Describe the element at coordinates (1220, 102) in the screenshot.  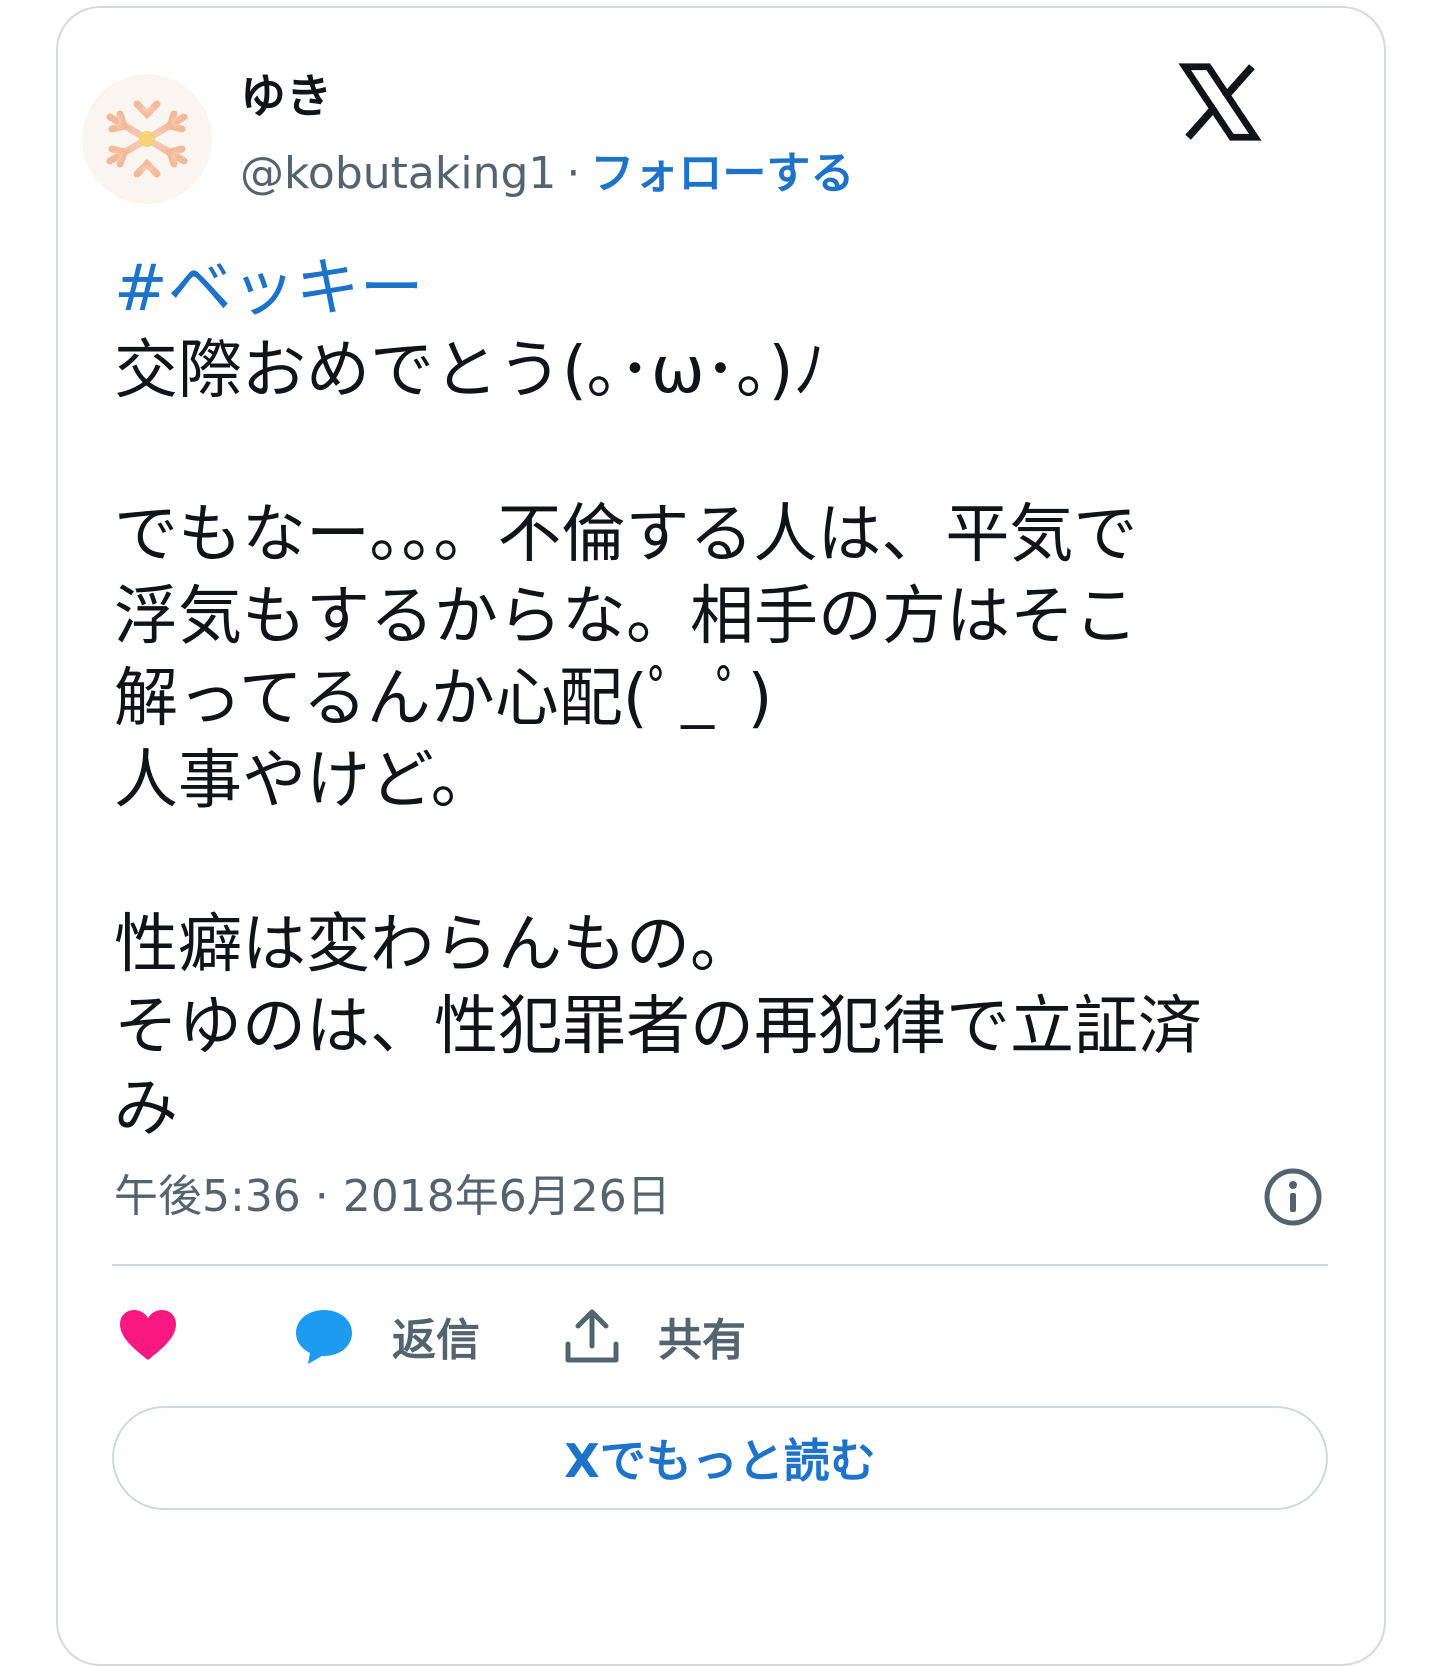
I see `x-logo-icon` at that location.